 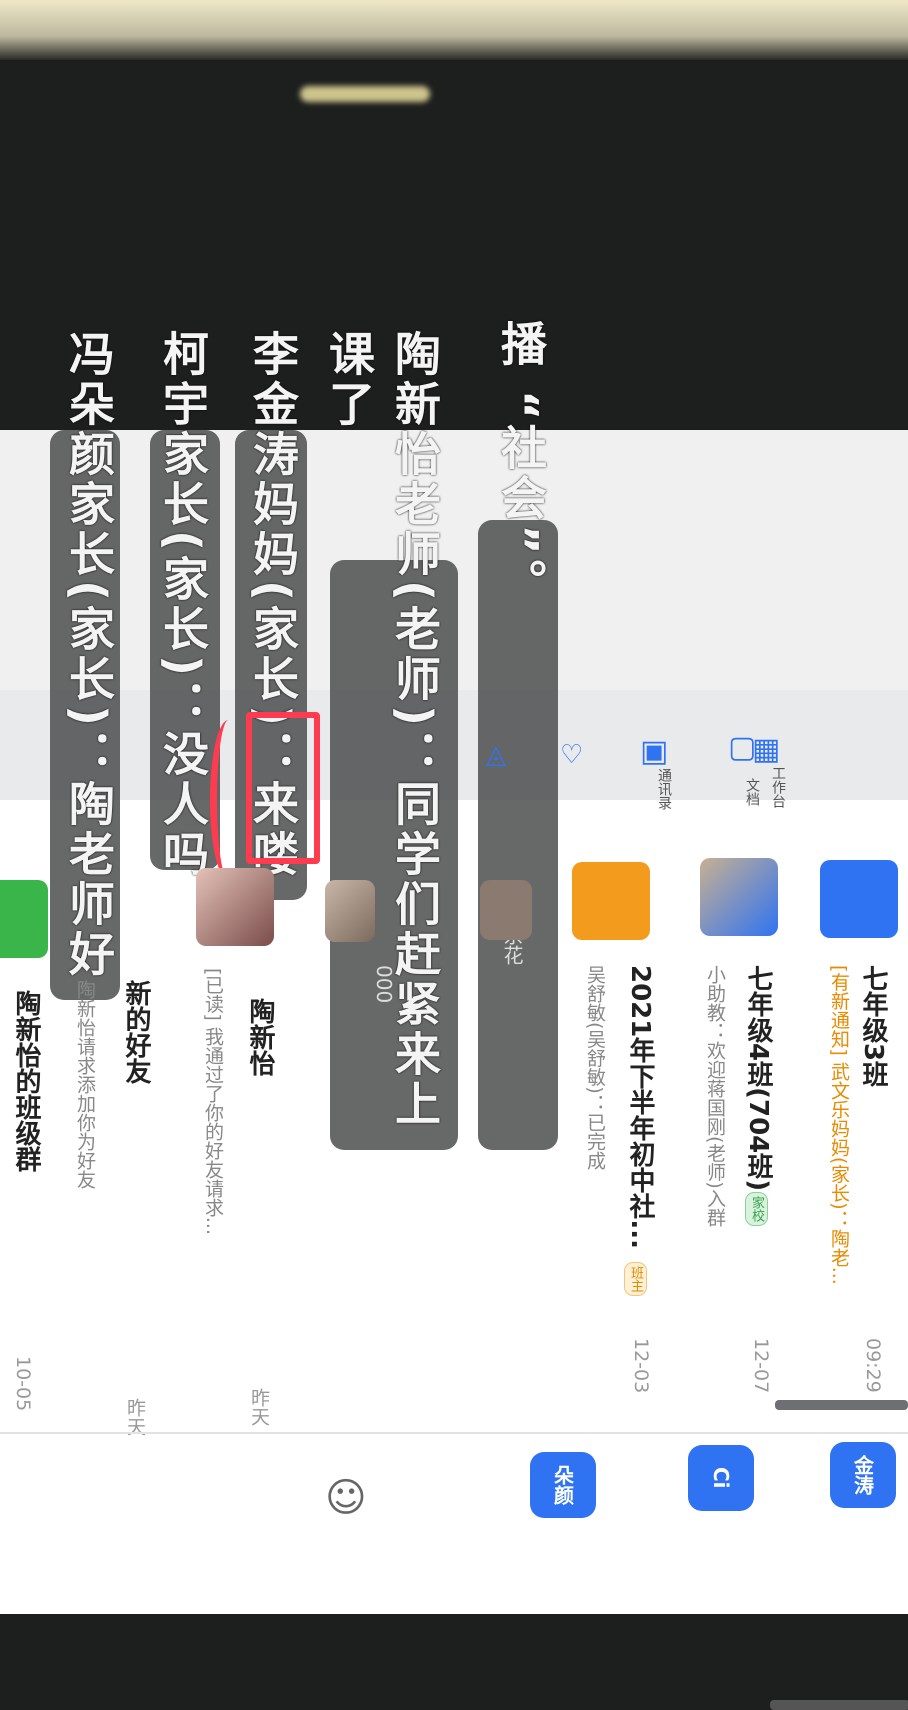 I want to click on chat-name: 陶新怡, so click(x=260, y=1037).